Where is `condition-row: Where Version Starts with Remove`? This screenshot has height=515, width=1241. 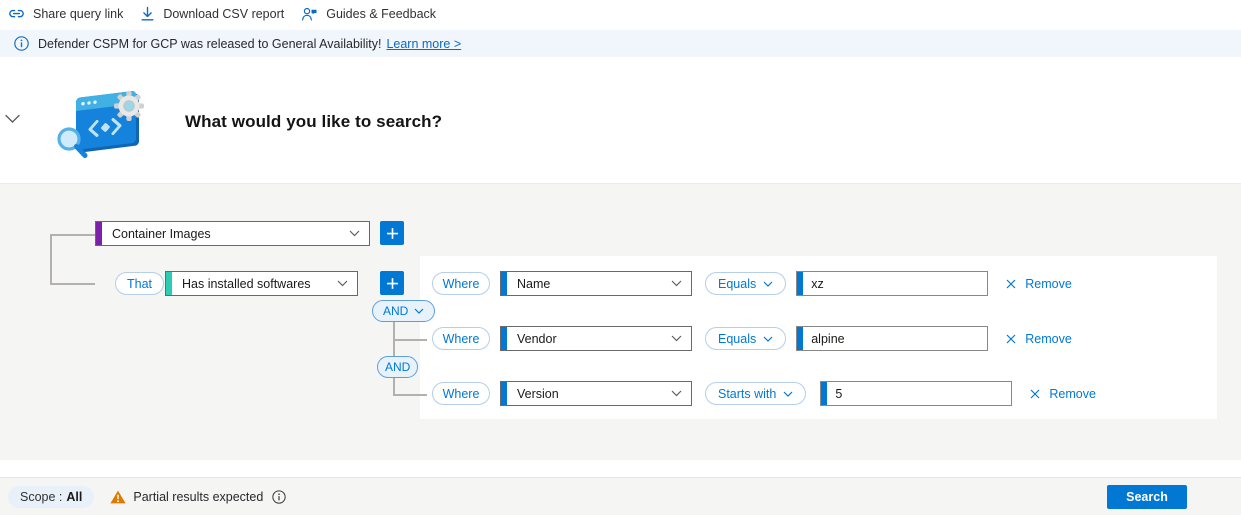 condition-row: Where Version Starts with Remove is located at coordinates (764, 393).